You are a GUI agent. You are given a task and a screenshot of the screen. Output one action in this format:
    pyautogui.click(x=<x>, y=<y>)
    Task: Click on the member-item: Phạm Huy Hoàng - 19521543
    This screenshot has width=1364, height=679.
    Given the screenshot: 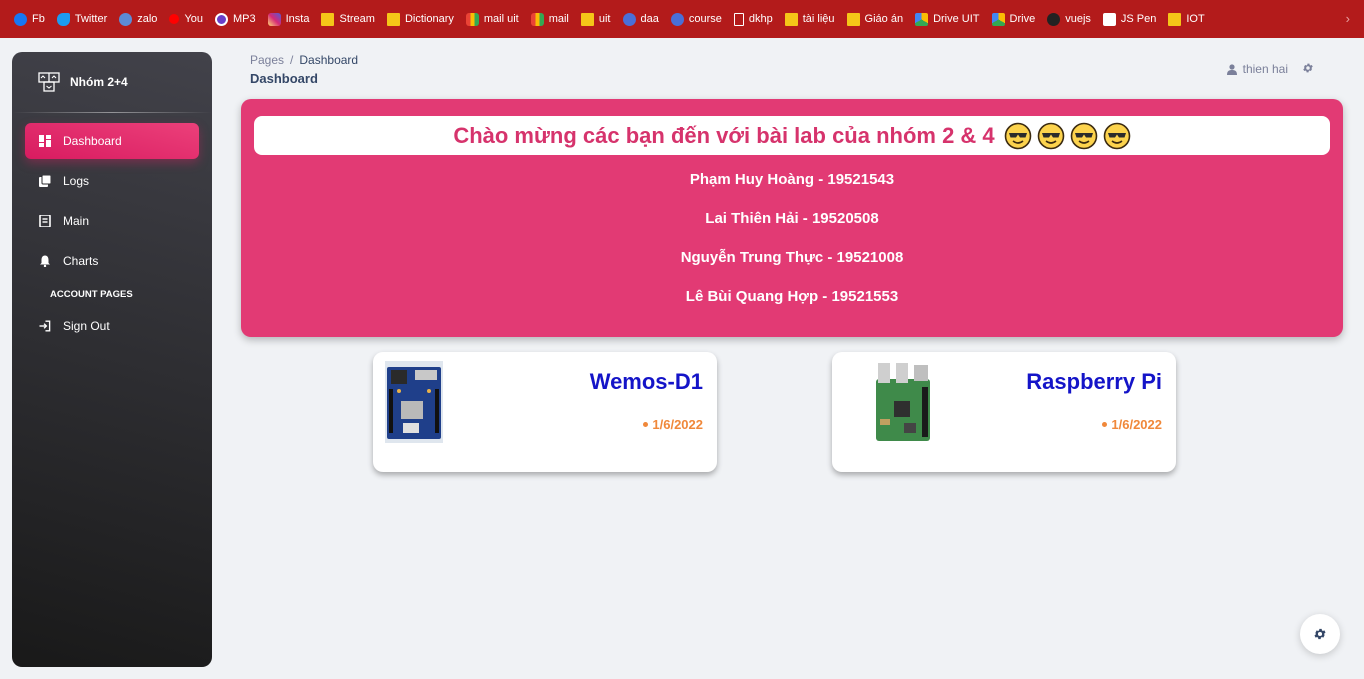 What is the action you would take?
    pyautogui.click(x=792, y=179)
    